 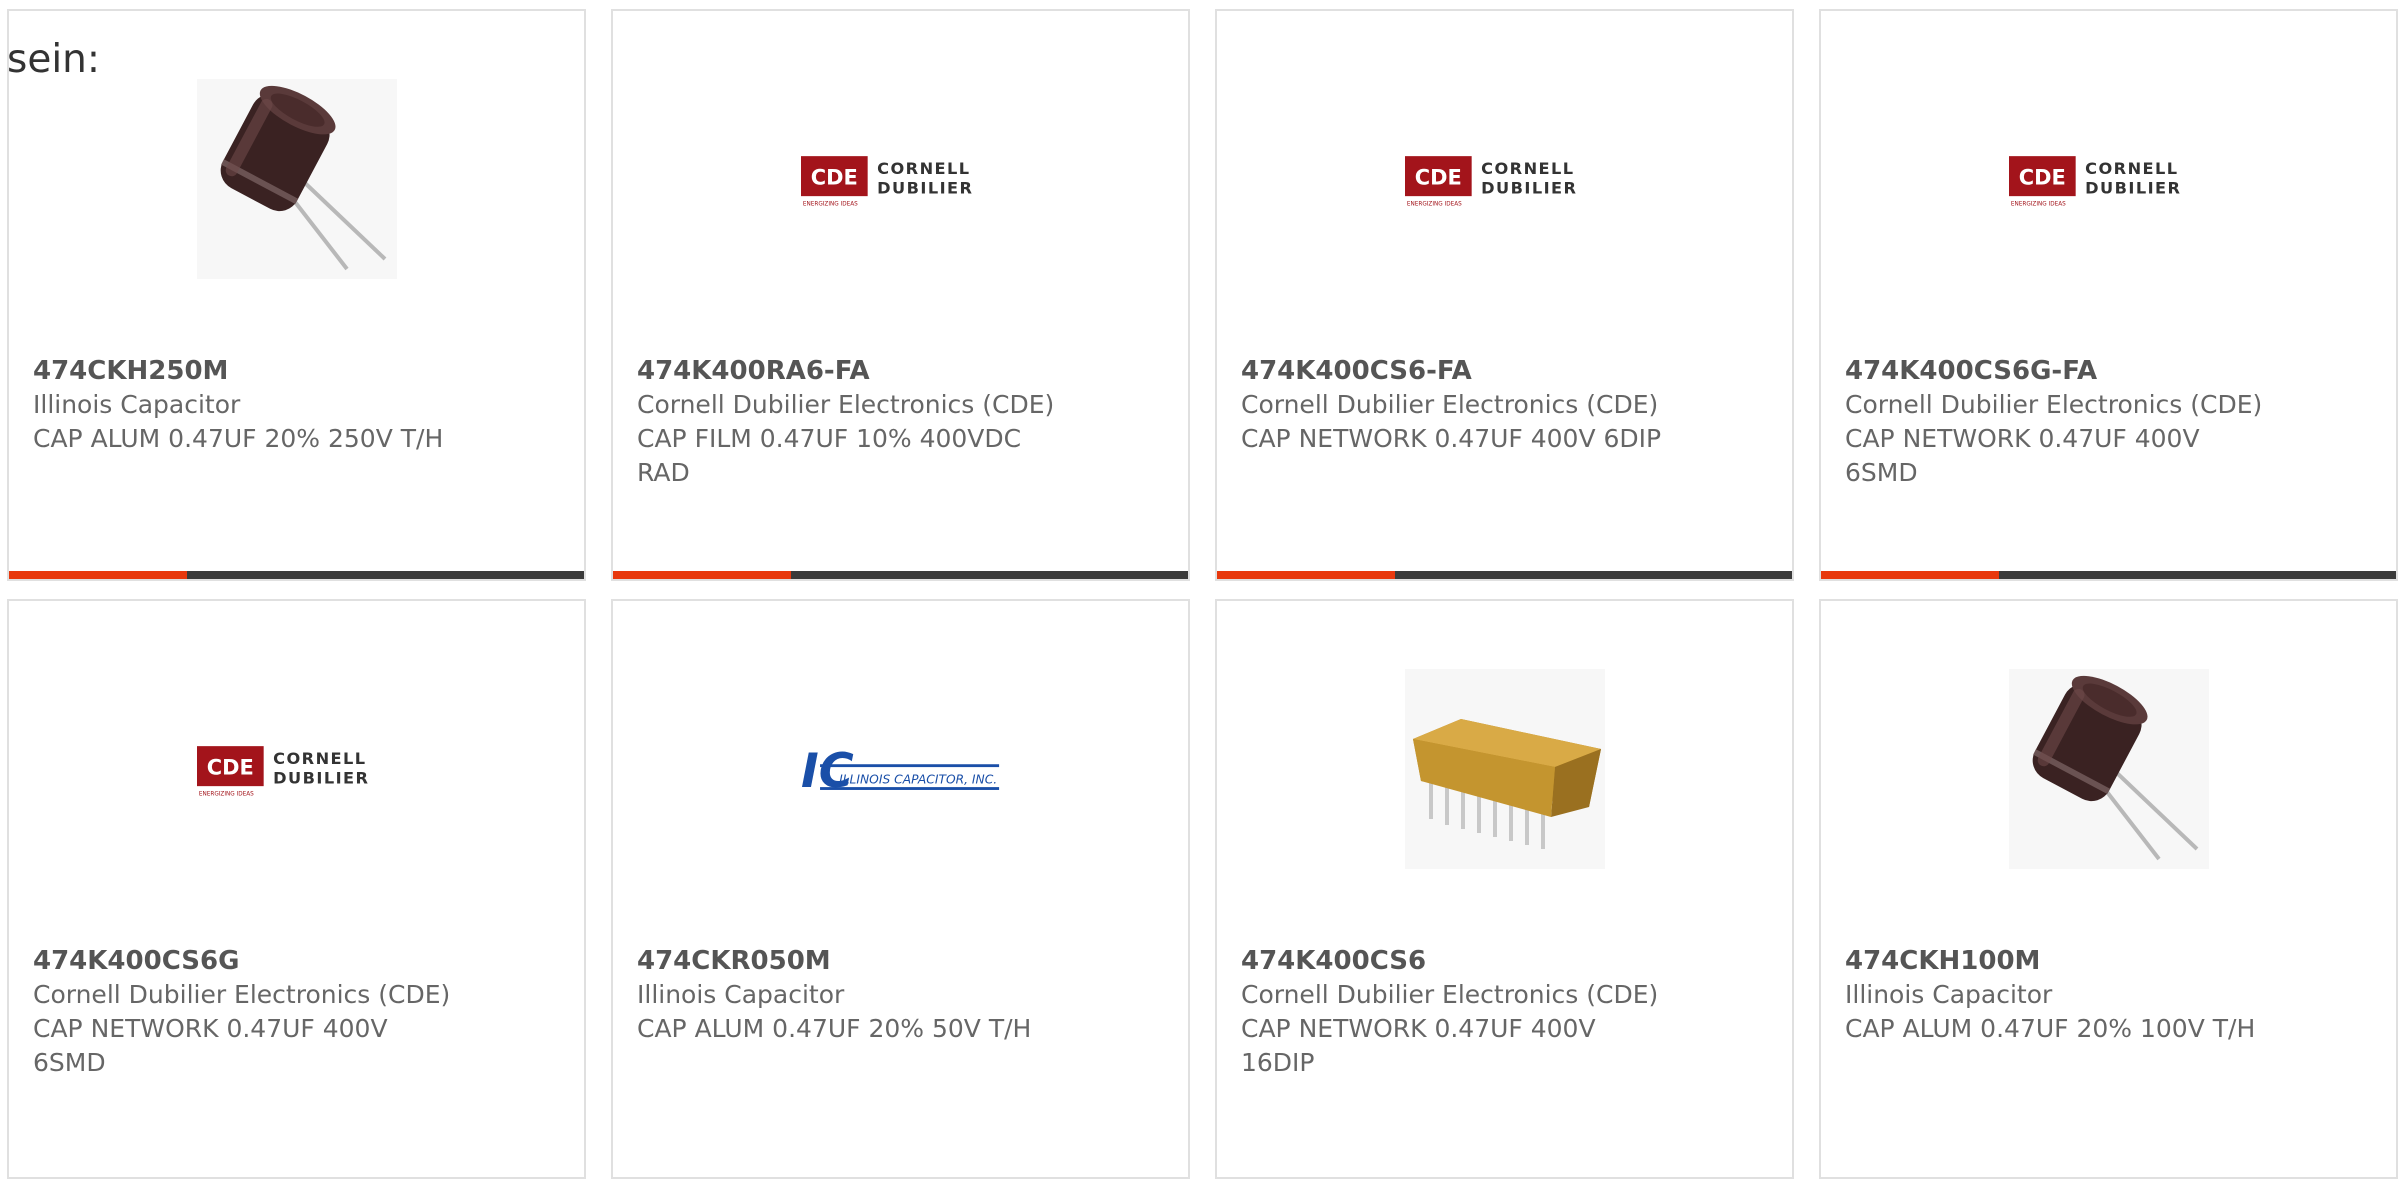 What do you see at coordinates (902, 371) in the screenshot?
I see `part-number-link: 474K400RA6-FA` at bounding box center [902, 371].